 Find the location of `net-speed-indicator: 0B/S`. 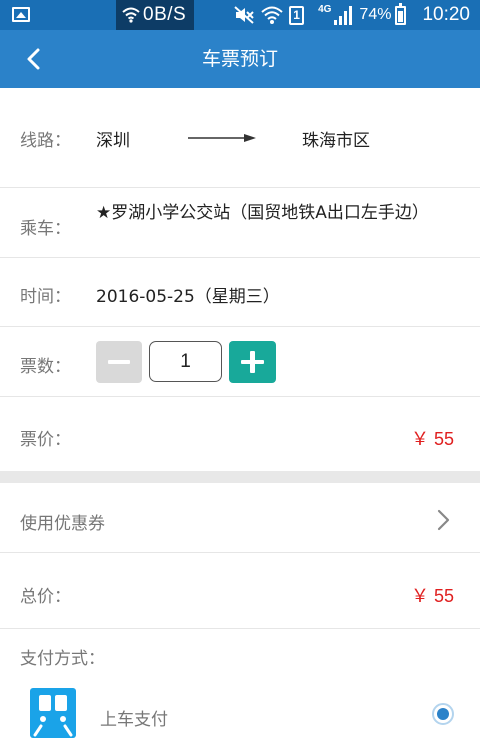

net-speed-indicator: 0B/S is located at coordinates (155, 15).